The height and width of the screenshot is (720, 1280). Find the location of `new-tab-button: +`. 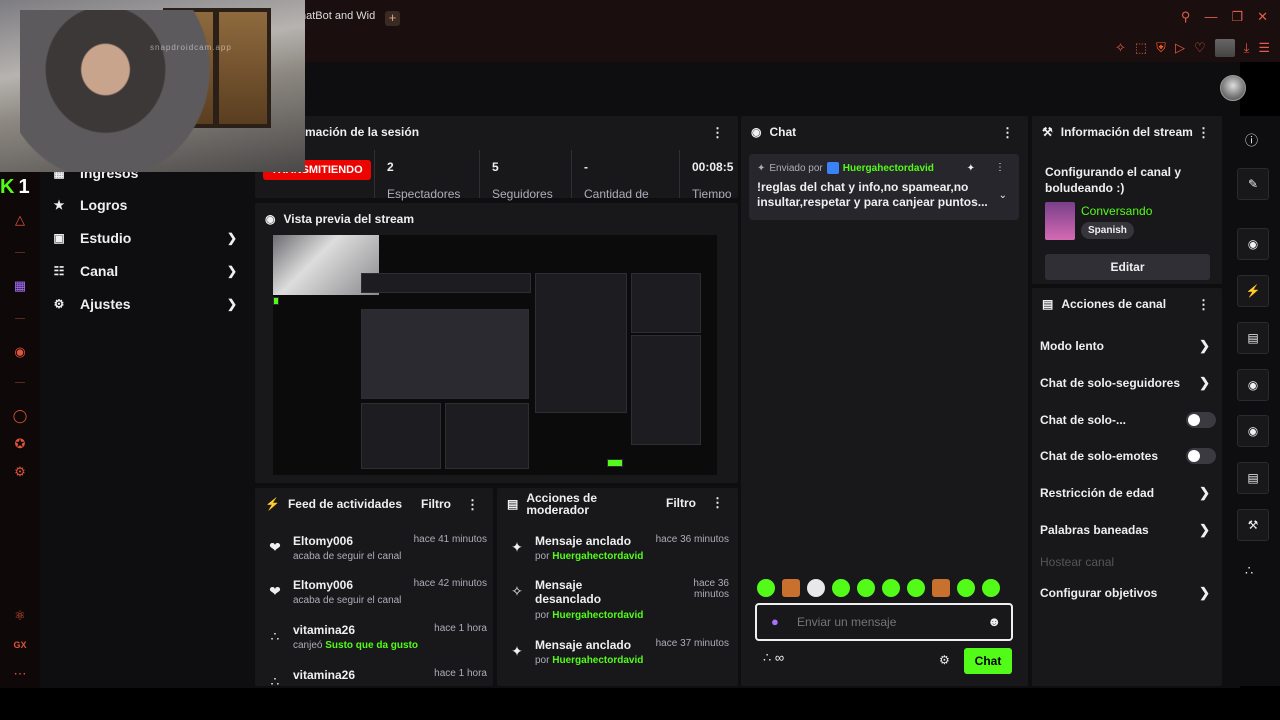

new-tab-button: + is located at coordinates (392, 18).